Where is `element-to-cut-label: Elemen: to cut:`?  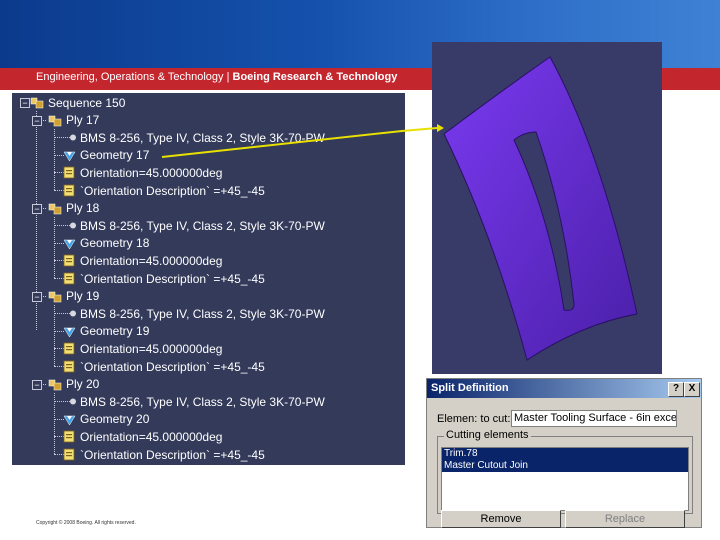
element-to-cut-label: Elemen: to cut: is located at coordinates (474, 419).